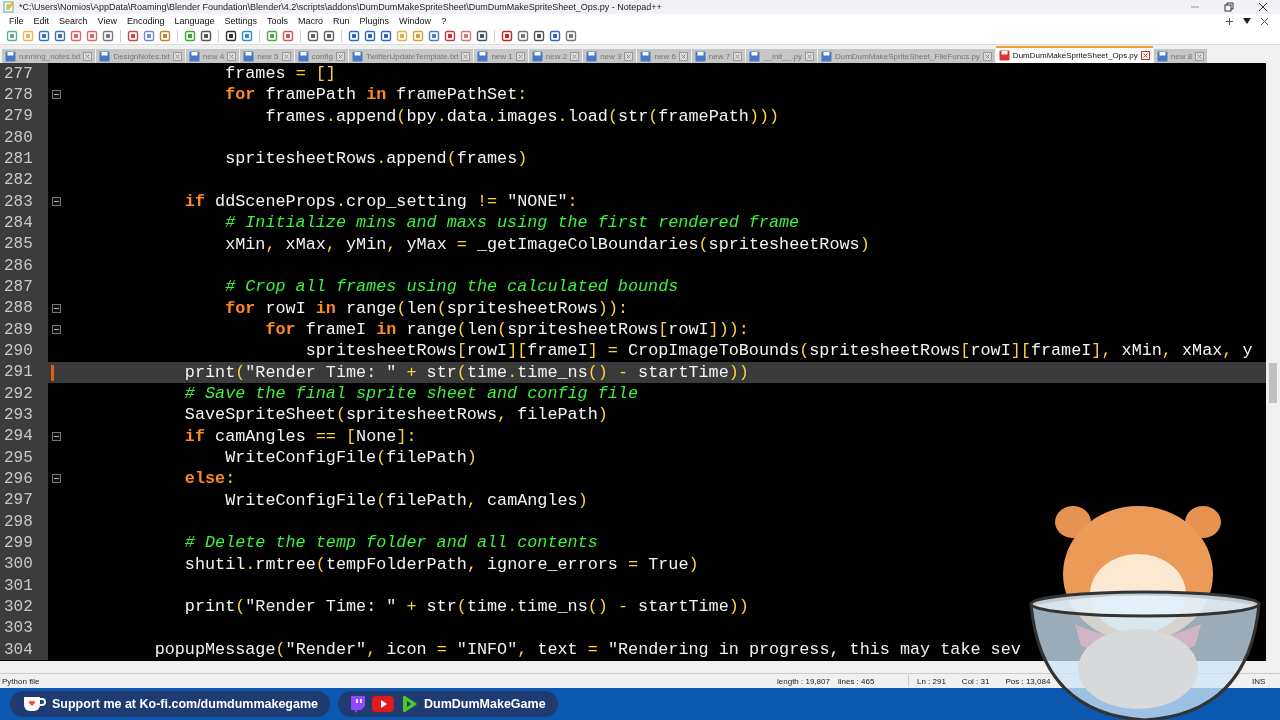 The width and height of the screenshot is (1280, 720). Describe the element at coordinates (1259, 681) in the screenshot. I see `insert-mode: INS` at that location.